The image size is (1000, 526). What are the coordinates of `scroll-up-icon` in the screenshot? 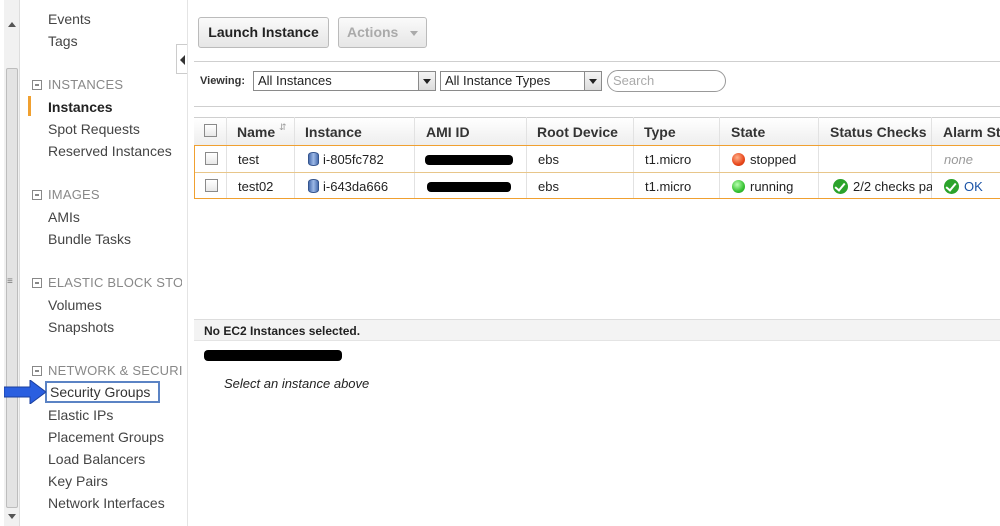 It's located at (12, 24).